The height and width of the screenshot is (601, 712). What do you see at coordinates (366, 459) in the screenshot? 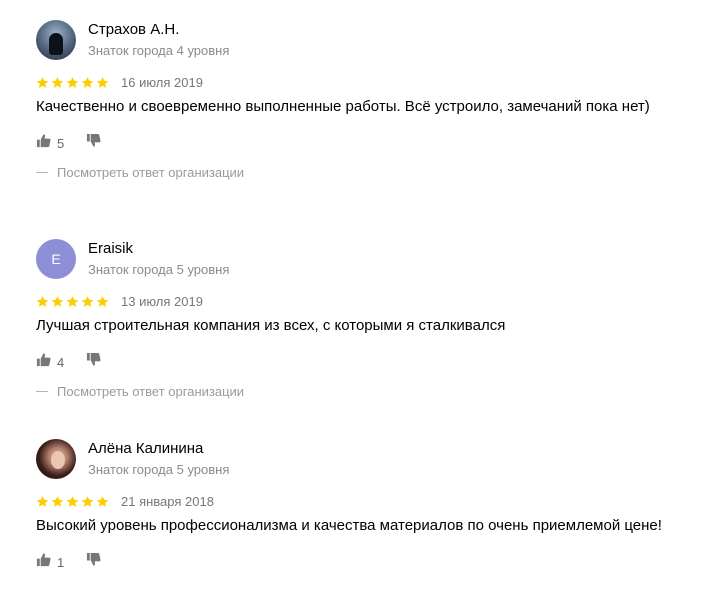
I see `review-author: Алёна Калинина Знаток города 5 уровня` at bounding box center [366, 459].